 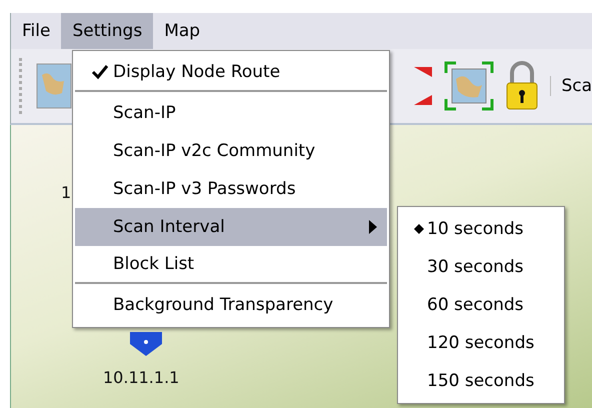 I want to click on node-label: 10.11.1.1, so click(x=141, y=377).